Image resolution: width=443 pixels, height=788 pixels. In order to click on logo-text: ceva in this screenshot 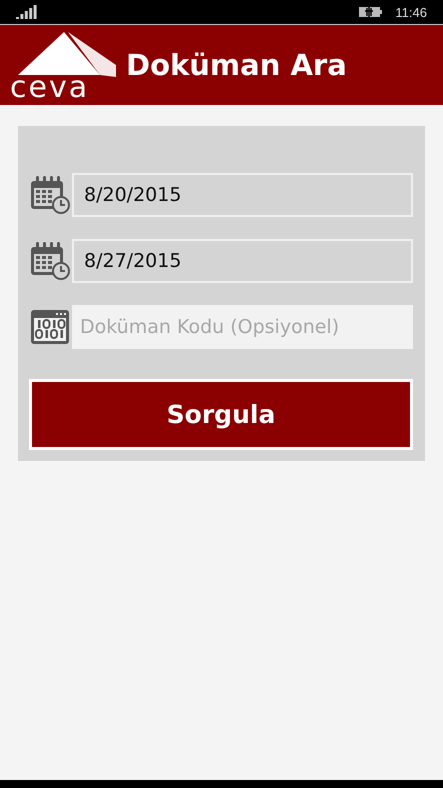, I will do `click(50, 88)`.